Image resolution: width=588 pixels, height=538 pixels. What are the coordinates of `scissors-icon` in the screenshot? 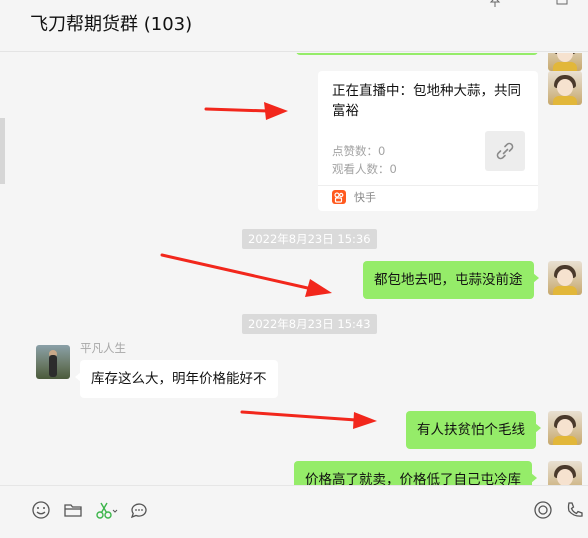 It's located at (107, 510).